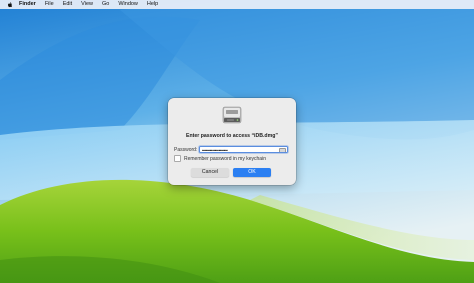 The image size is (474, 283). Describe the element at coordinates (67, 4) in the screenshot. I see `menu-edit: Edit` at that location.